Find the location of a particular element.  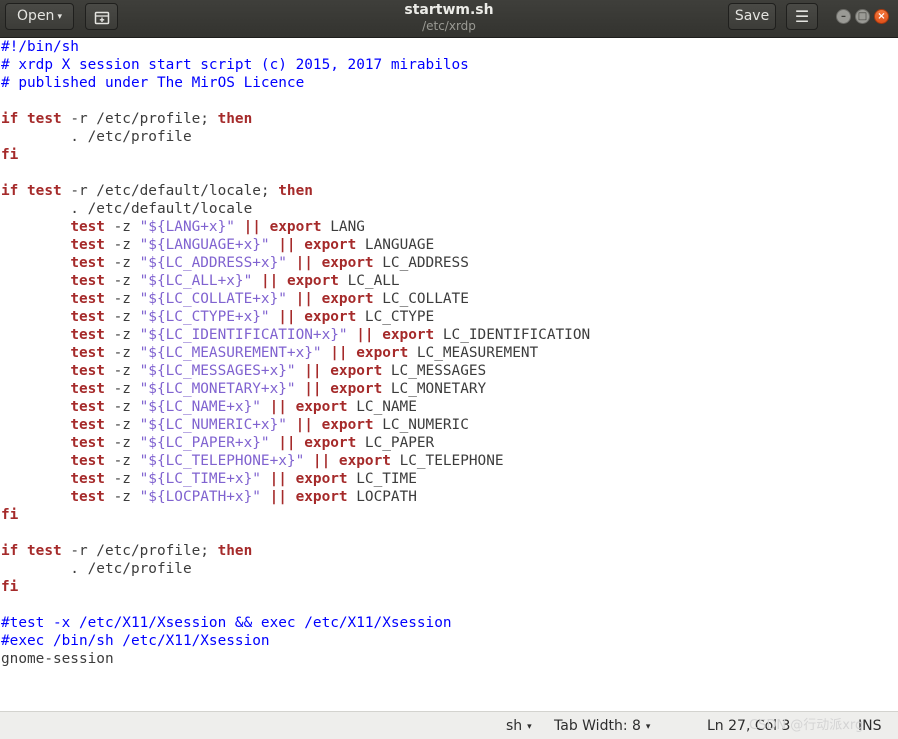

maximize-button: □ is located at coordinates (862, 16).